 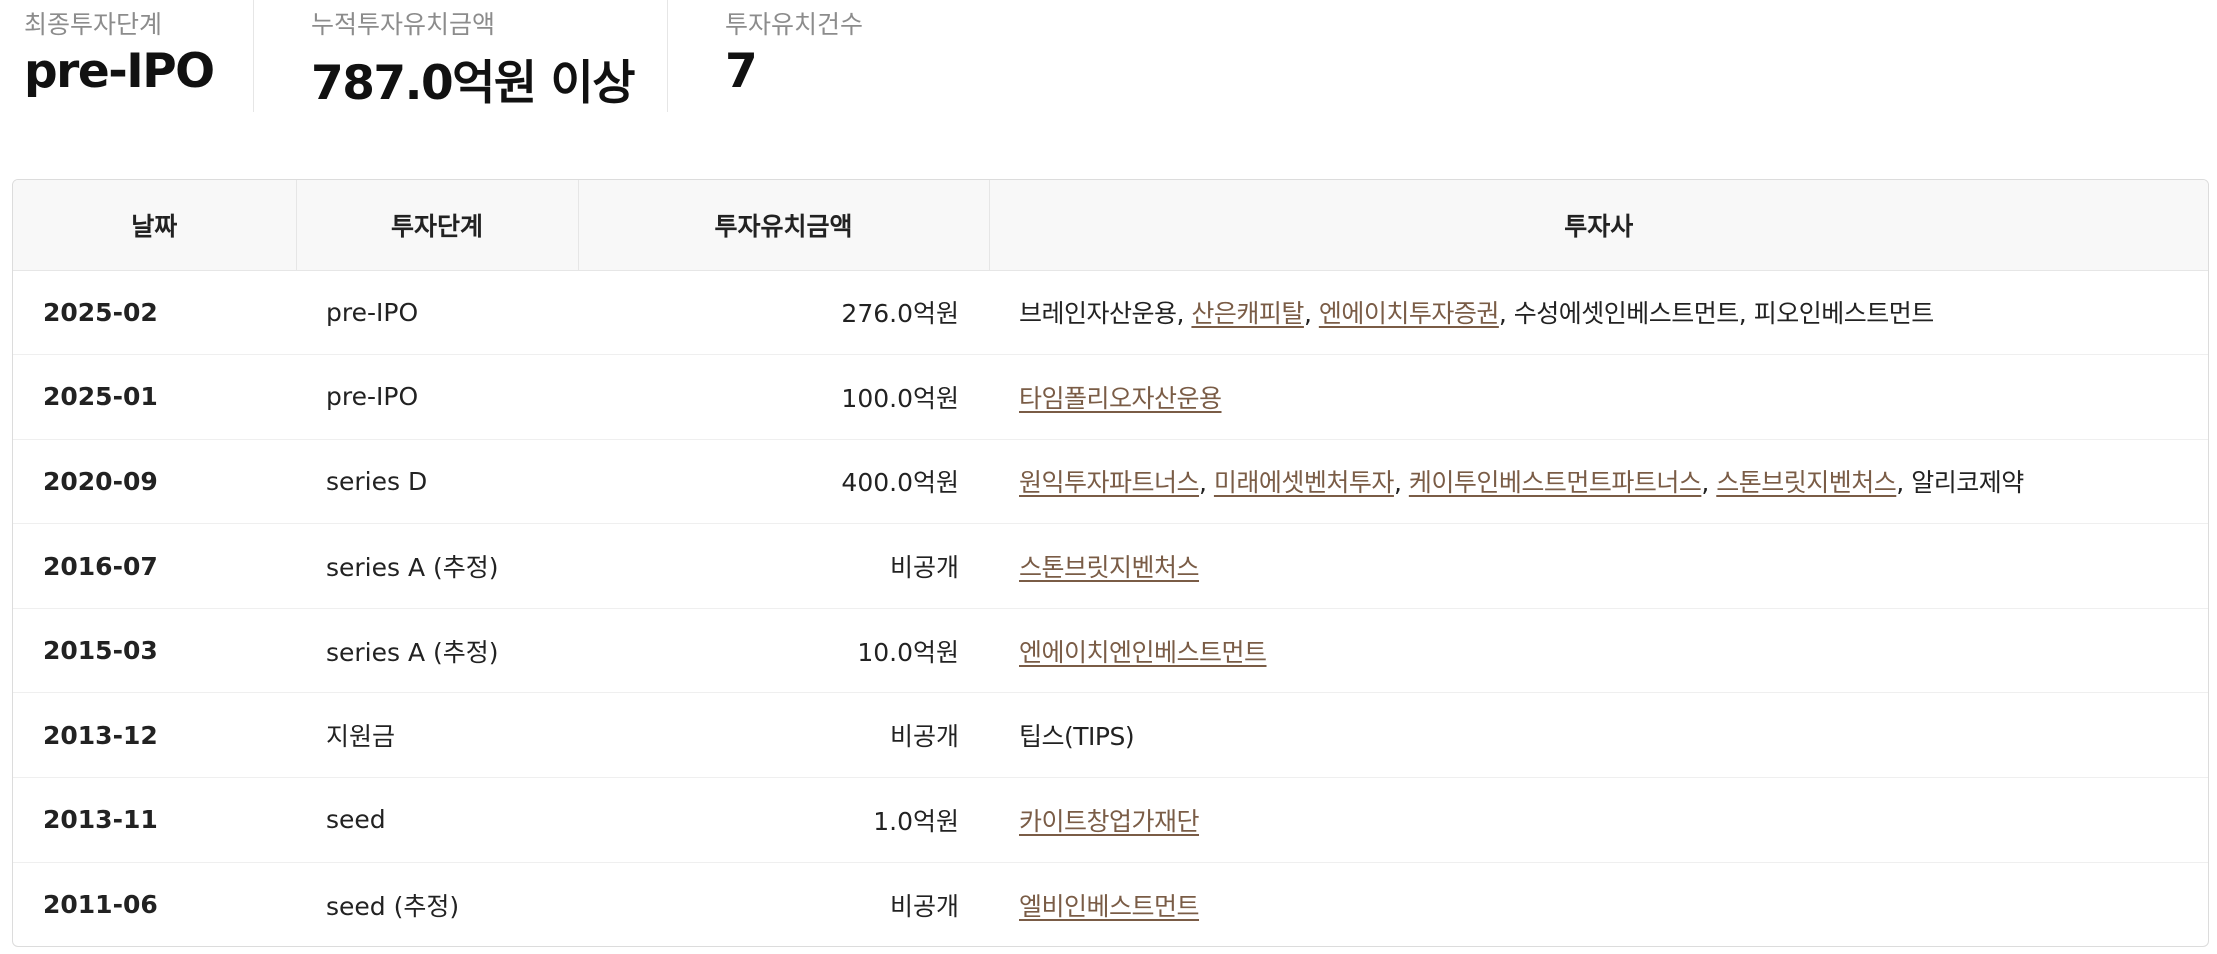 What do you see at coordinates (154, 566) in the screenshot?
I see `row-date: 2016-07` at bounding box center [154, 566].